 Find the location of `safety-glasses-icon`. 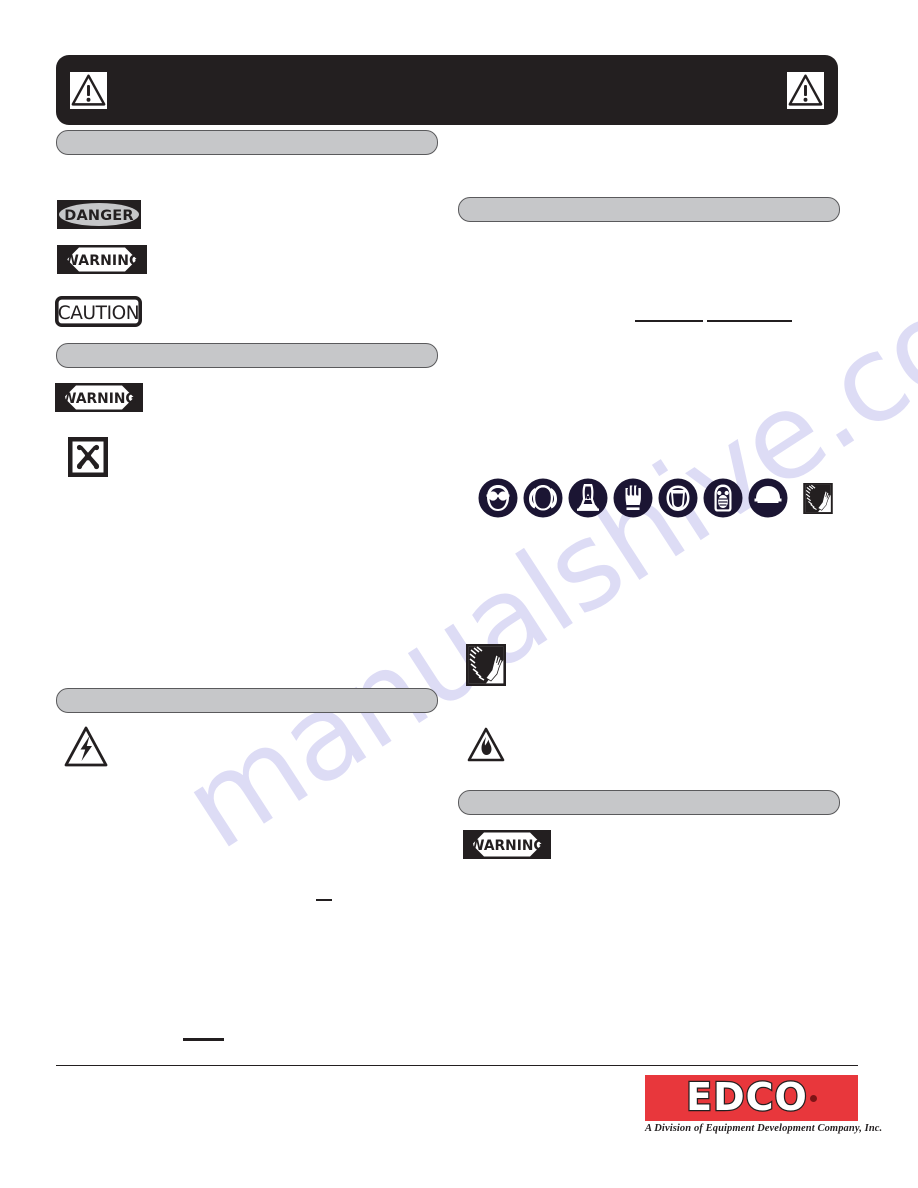

safety-glasses-icon is located at coordinates (498, 500).